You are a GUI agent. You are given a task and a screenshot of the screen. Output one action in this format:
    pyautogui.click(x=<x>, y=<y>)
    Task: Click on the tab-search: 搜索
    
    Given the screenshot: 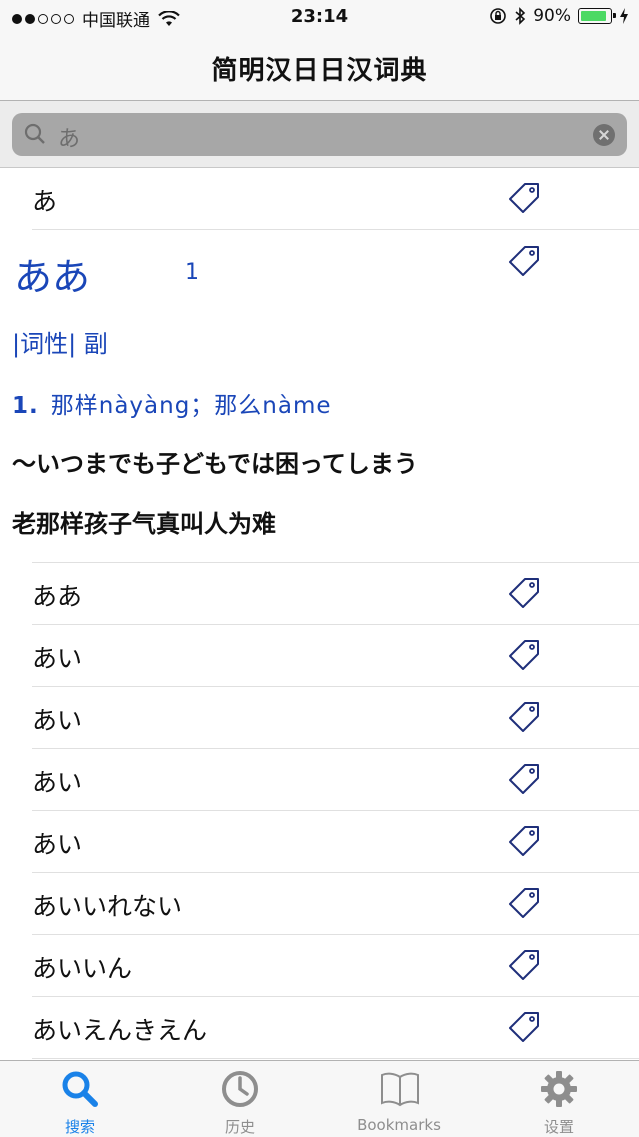 What is the action you would take?
    pyautogui.click(x=80, y=1099)
    